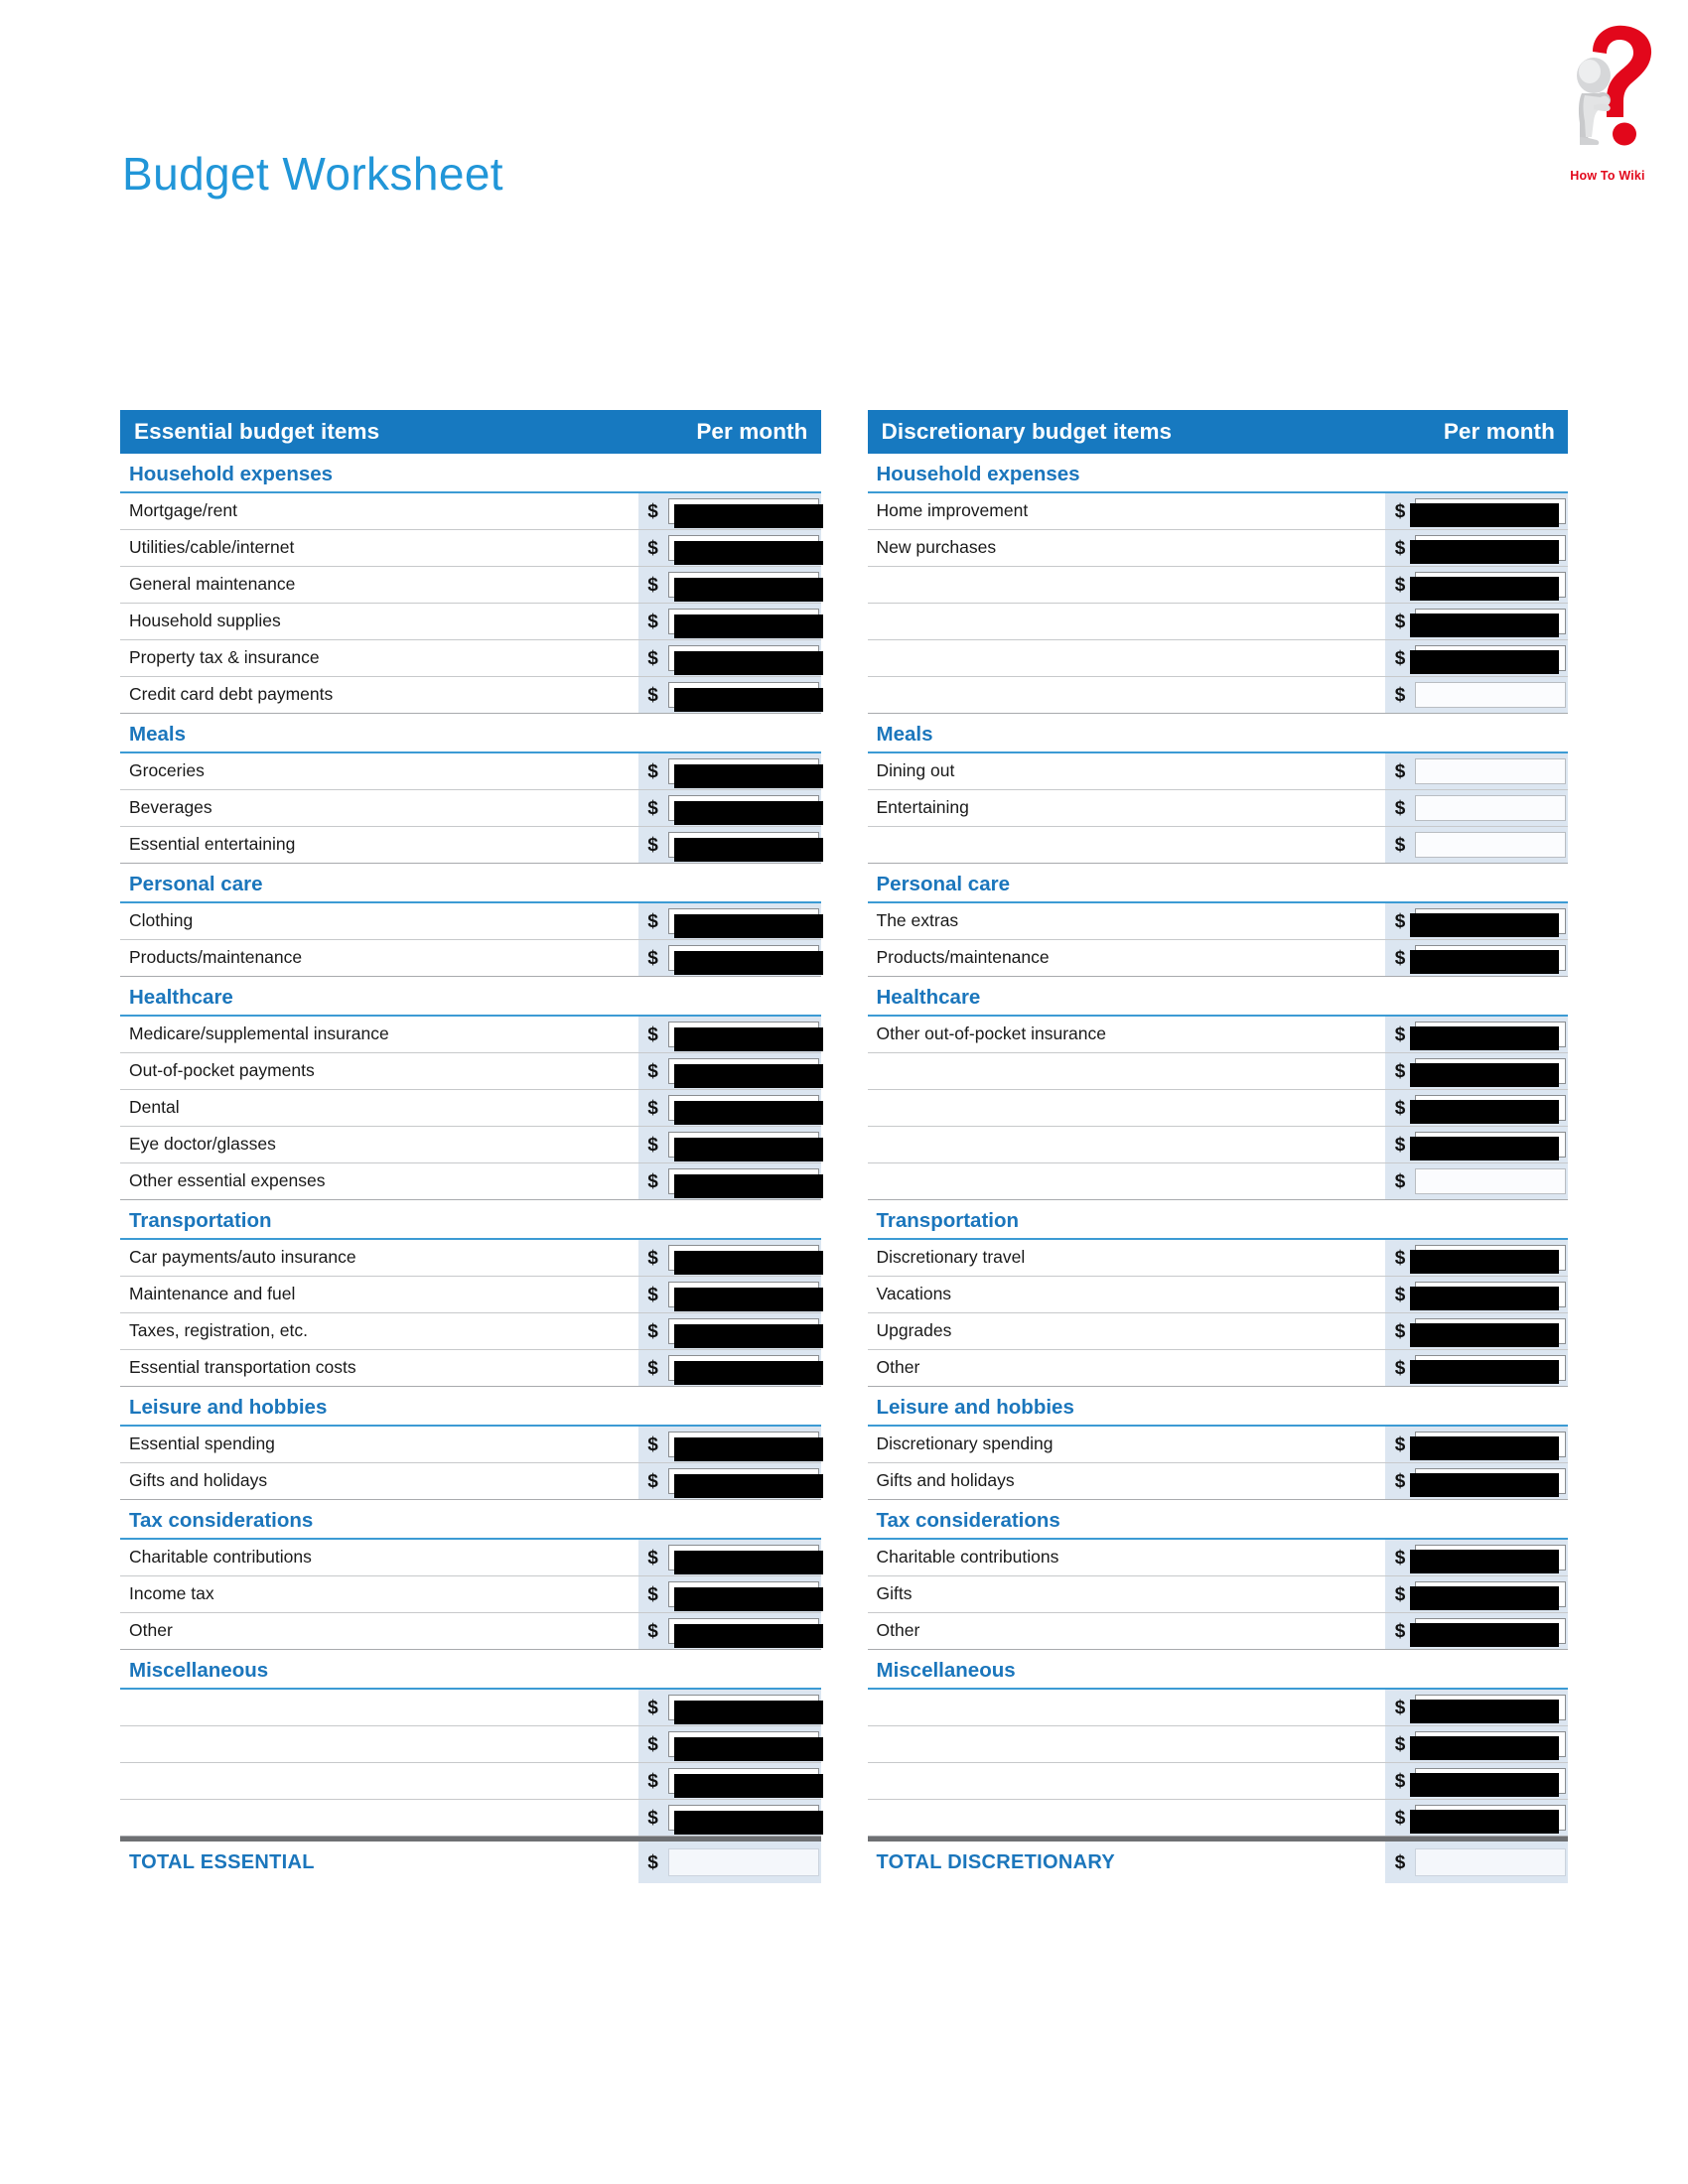 Image resolution: width=1688 pixels, height=2184 pixels. Describe the element at coordinates (743, 1862) in the screenshot. I see `total-essential-input` at that location.